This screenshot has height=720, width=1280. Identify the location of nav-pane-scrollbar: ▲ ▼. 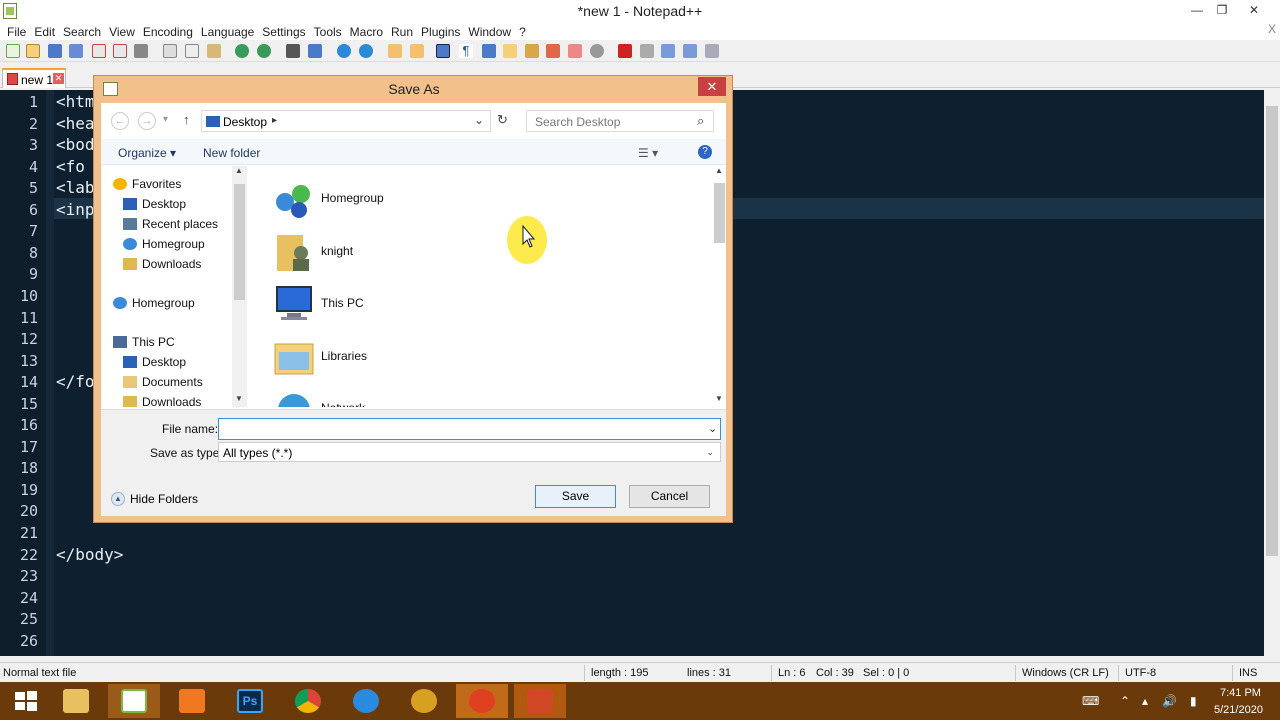
(239, 286).